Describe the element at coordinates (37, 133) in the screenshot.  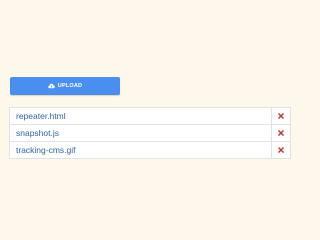
I see `file-name-link: snapshot.js` at that location.